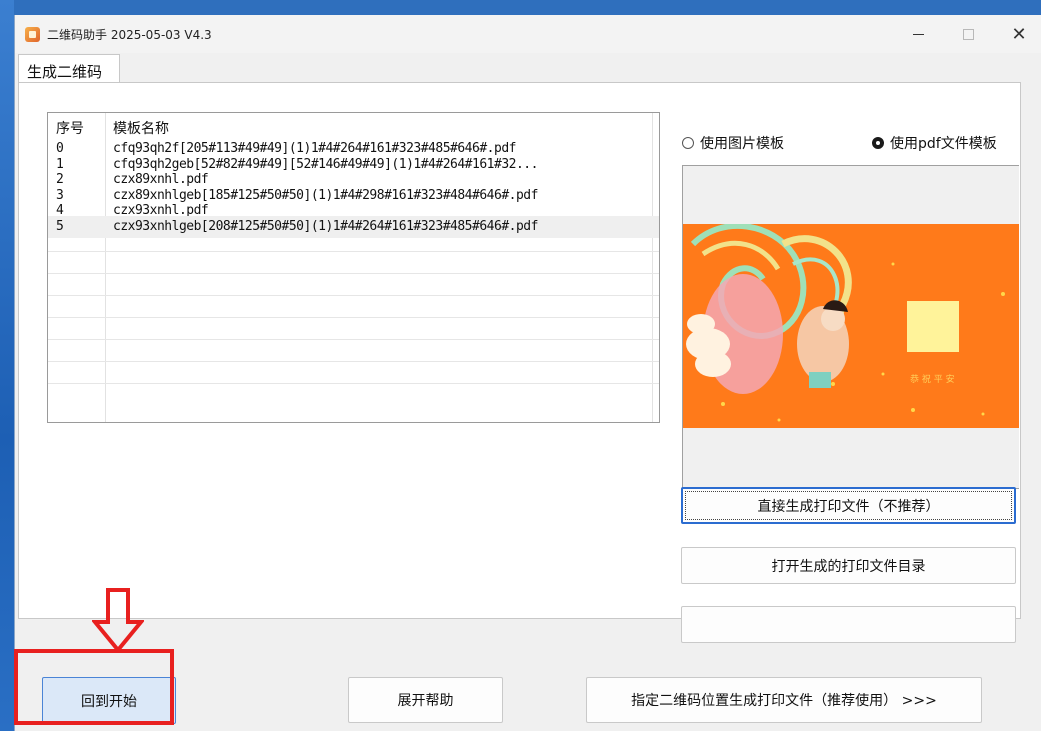 This screenshot has width=1041, height=731. I want to click on annotation-highlight-box, so click(94, 687).